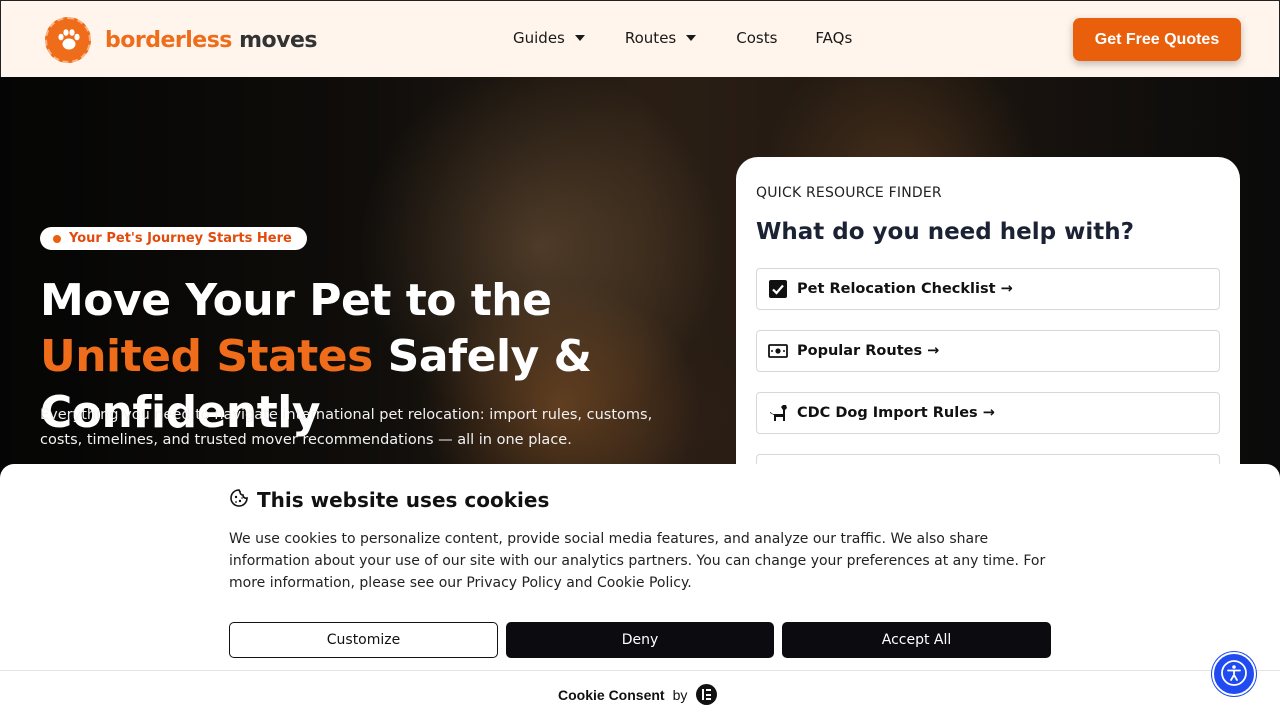 This screenshot has width=1280, height=720. I want to click on dog-icon, so click(778, 413).